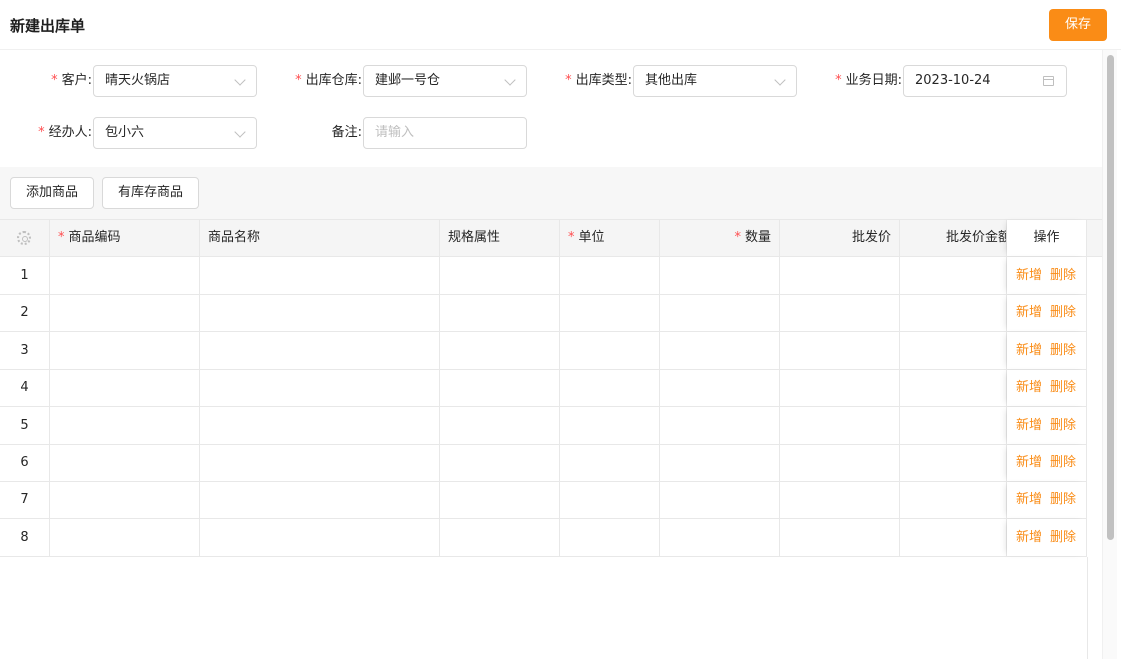  I want to click on remark-field, so click(445, 133).